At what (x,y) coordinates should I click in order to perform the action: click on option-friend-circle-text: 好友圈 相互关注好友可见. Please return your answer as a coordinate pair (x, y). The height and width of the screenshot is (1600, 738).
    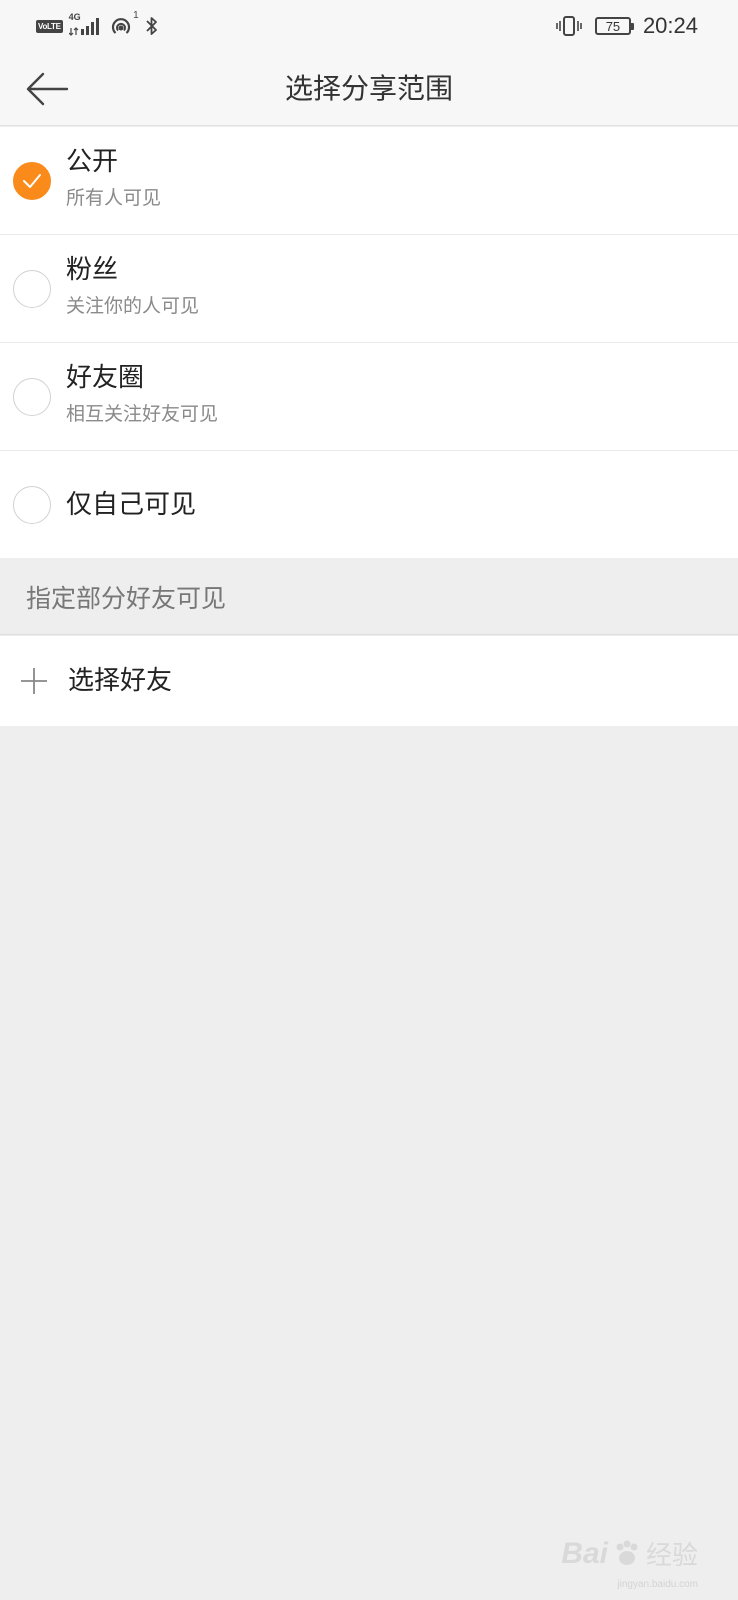
    Looking at the image, I should click on (142, 394).